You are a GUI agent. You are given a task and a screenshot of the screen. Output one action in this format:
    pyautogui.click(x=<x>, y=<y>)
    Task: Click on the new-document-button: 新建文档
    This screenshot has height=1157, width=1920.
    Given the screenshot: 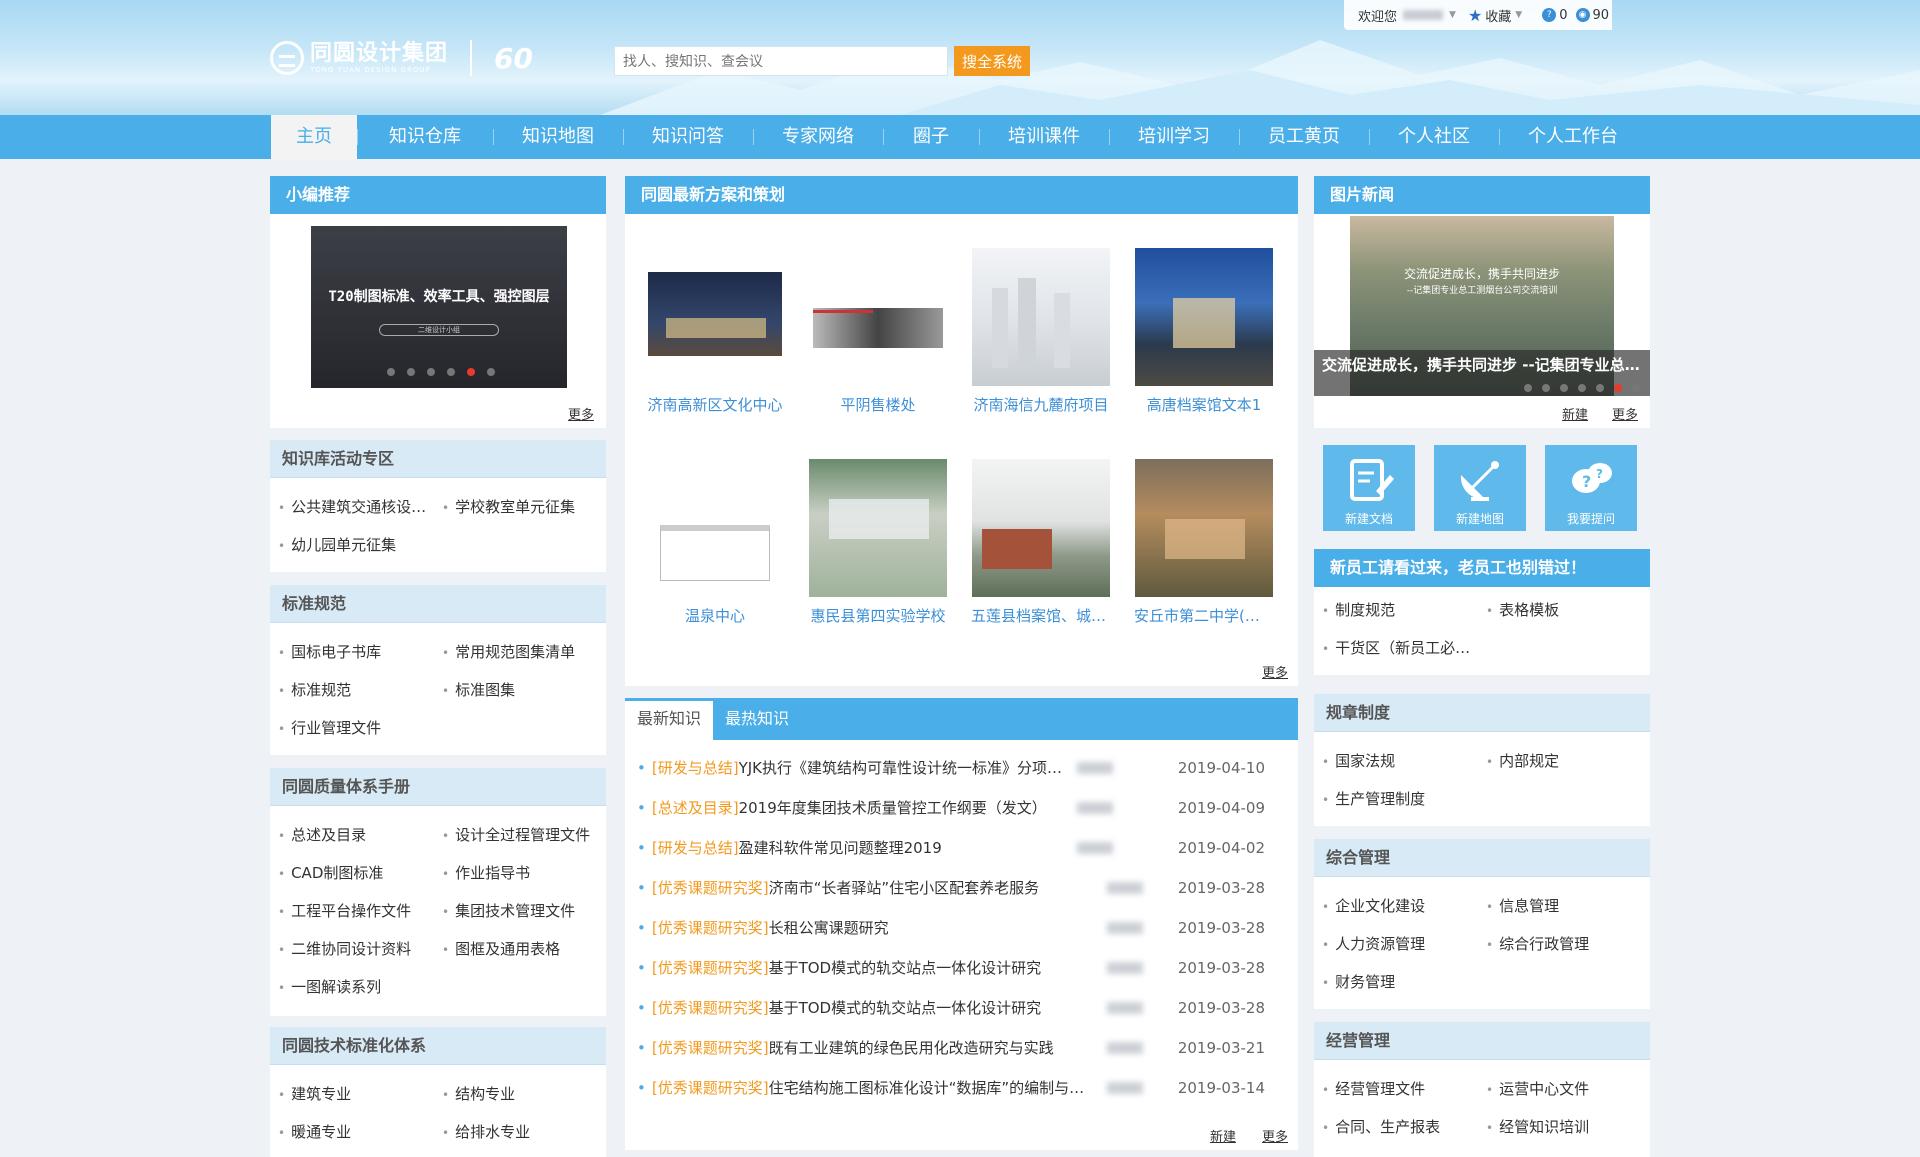 What is the action you would take?
    pyautogui.click(x=1369, y=488)
    